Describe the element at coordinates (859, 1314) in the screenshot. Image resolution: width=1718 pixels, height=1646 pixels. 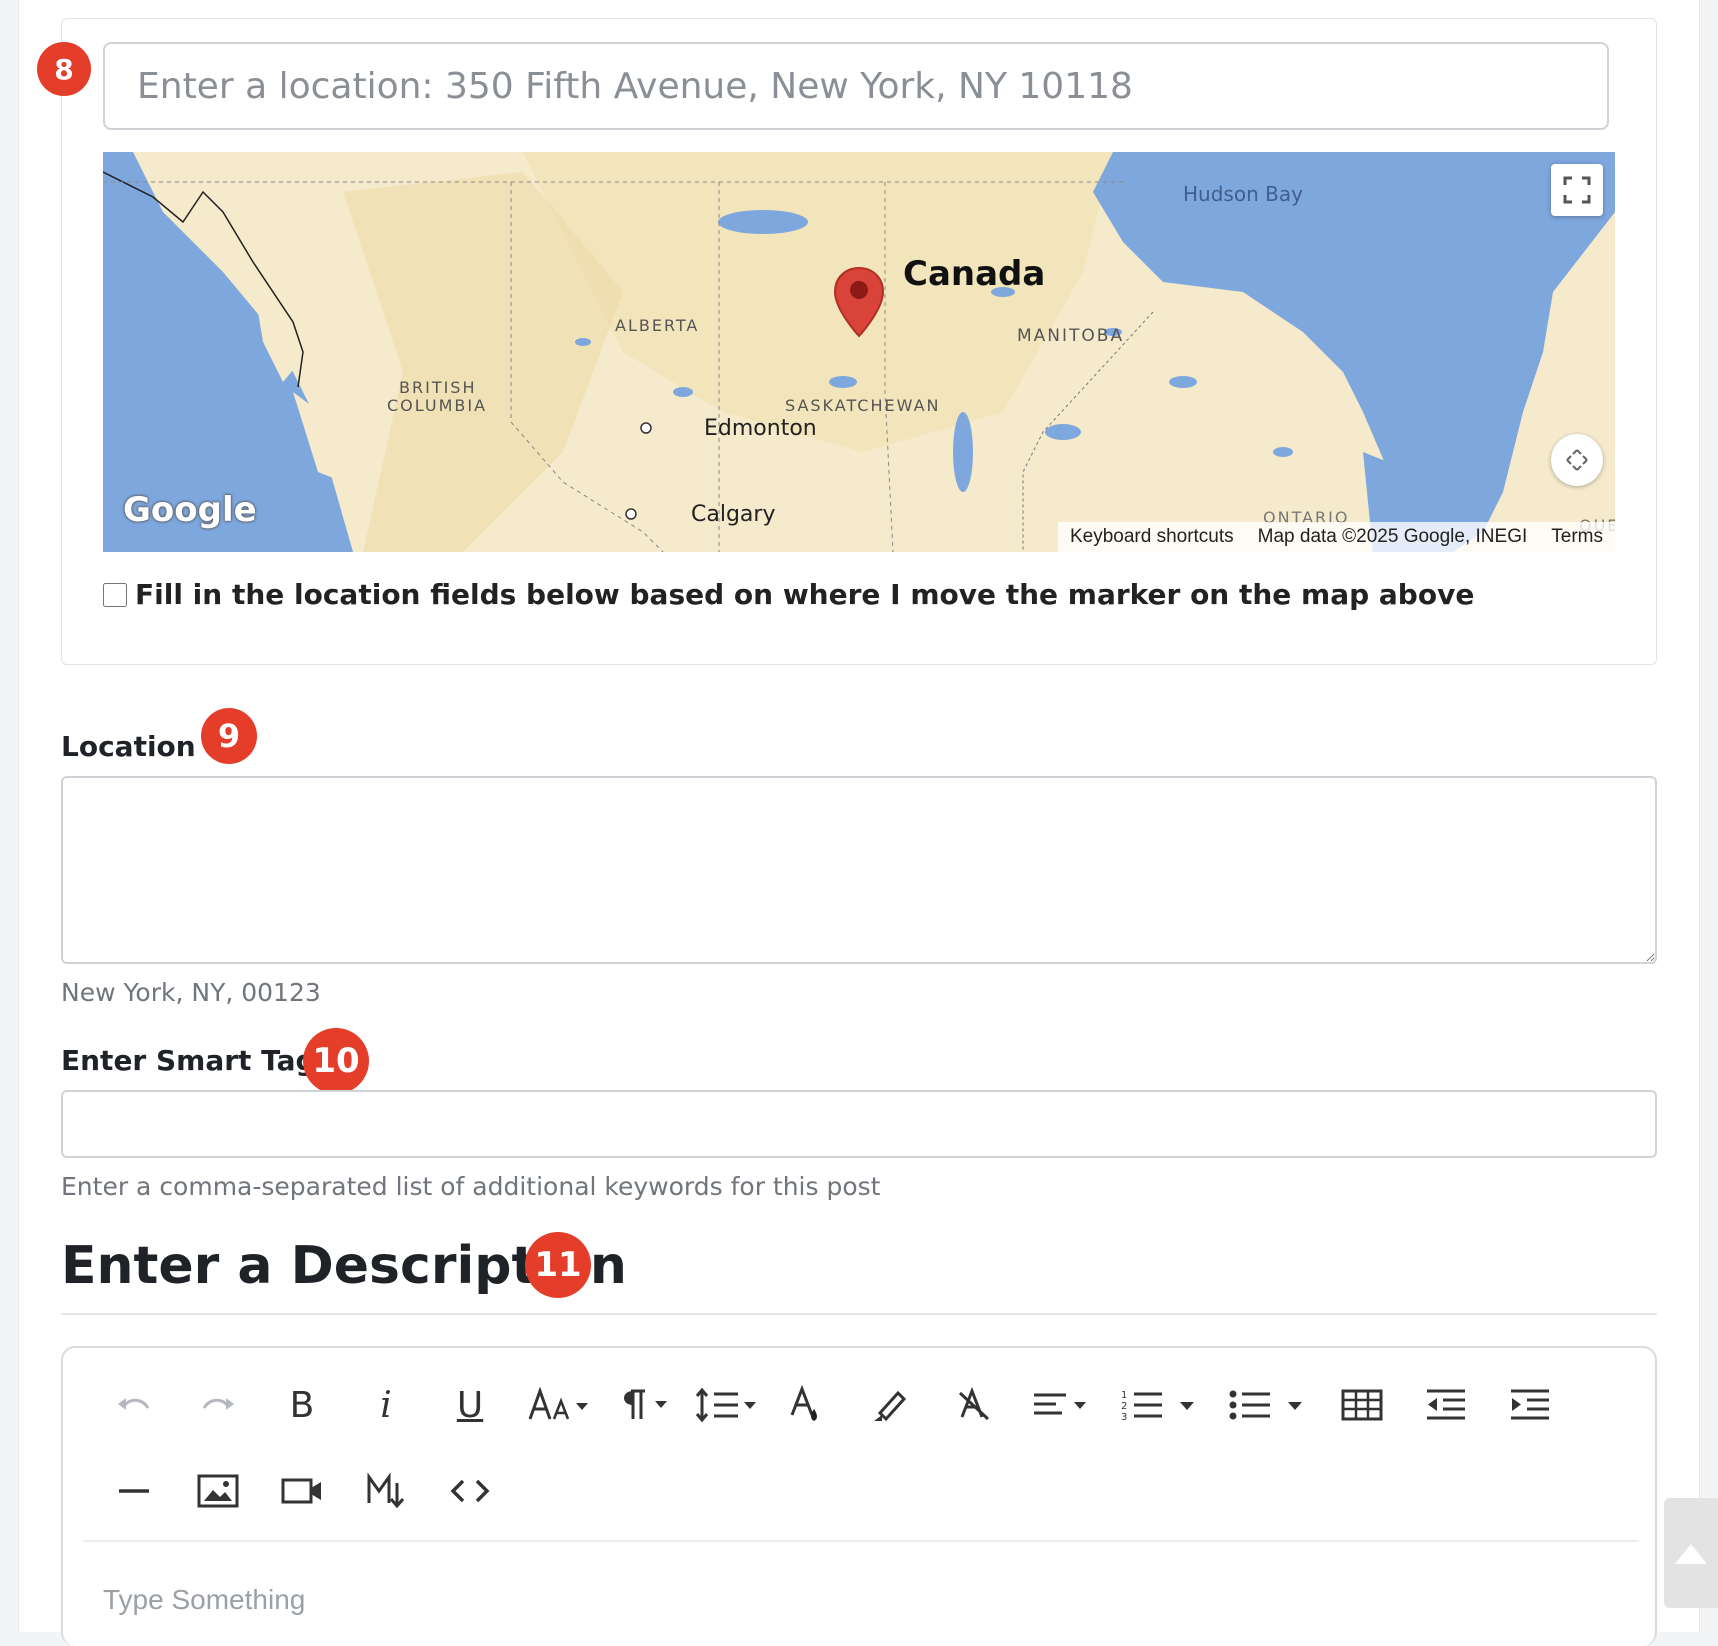
I see `description-divider` at that location.